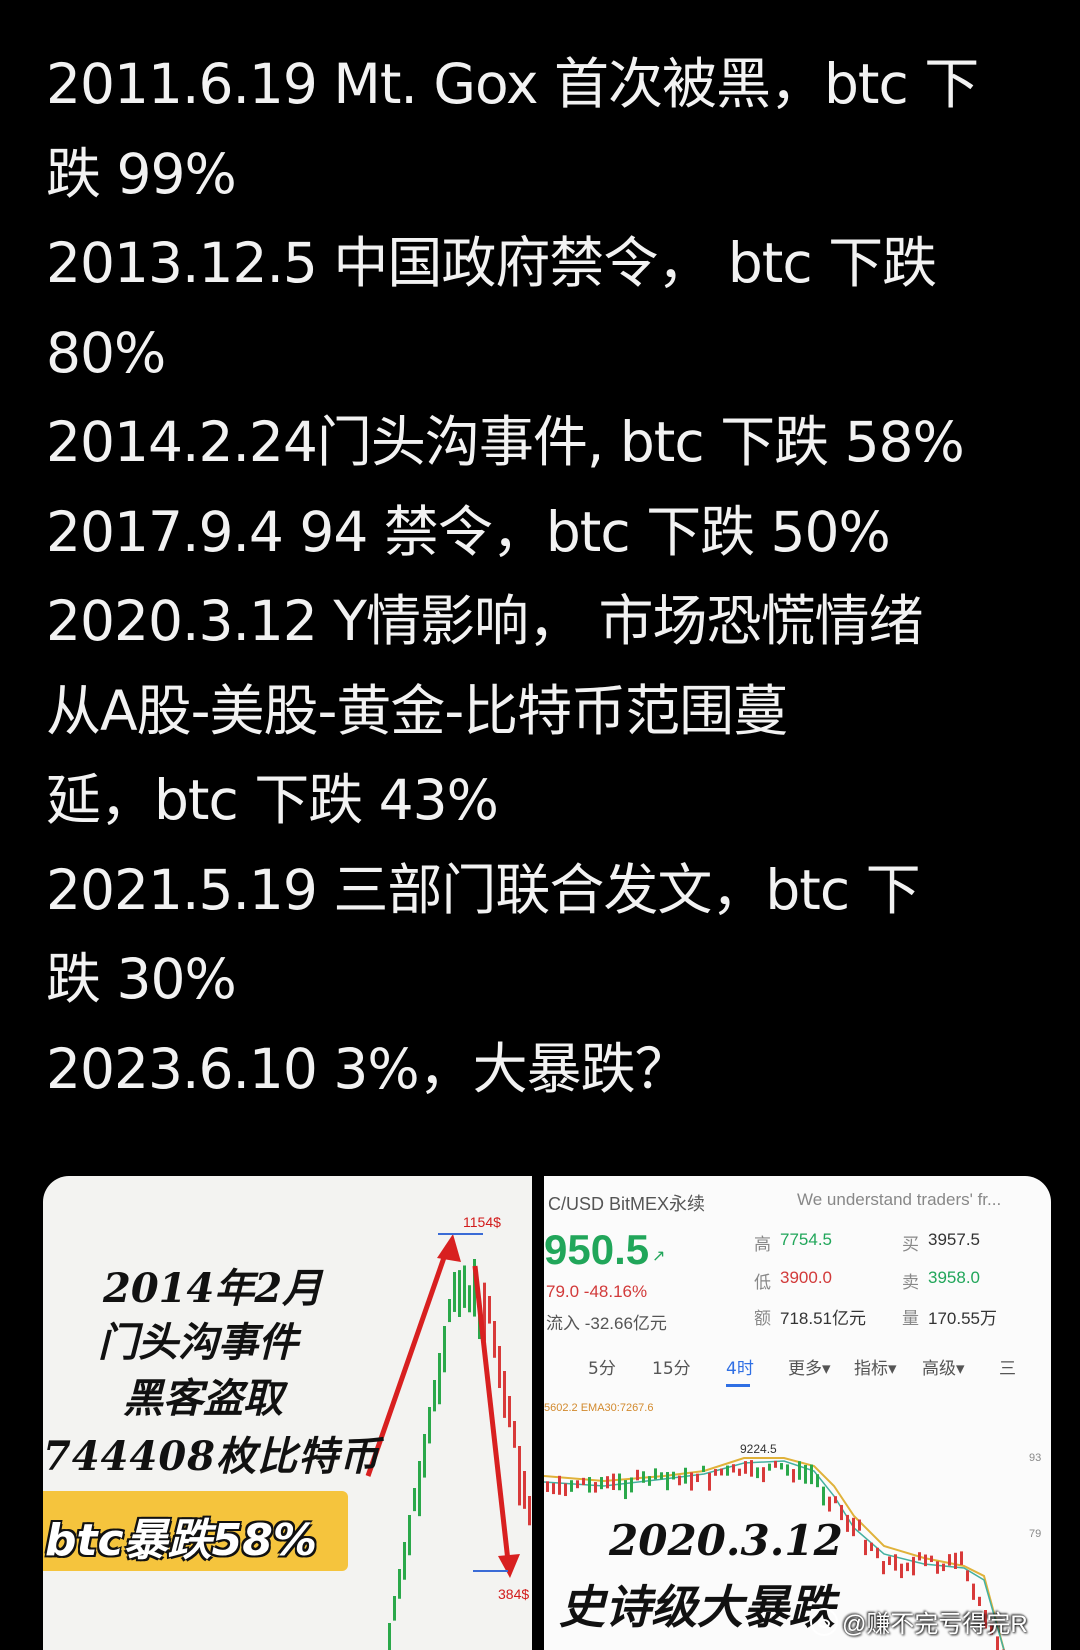  What do you see at coordinates (482, 1222) in the screenshot?
I see `high-price-label: 1154$` at bounding box center [482, 1222].